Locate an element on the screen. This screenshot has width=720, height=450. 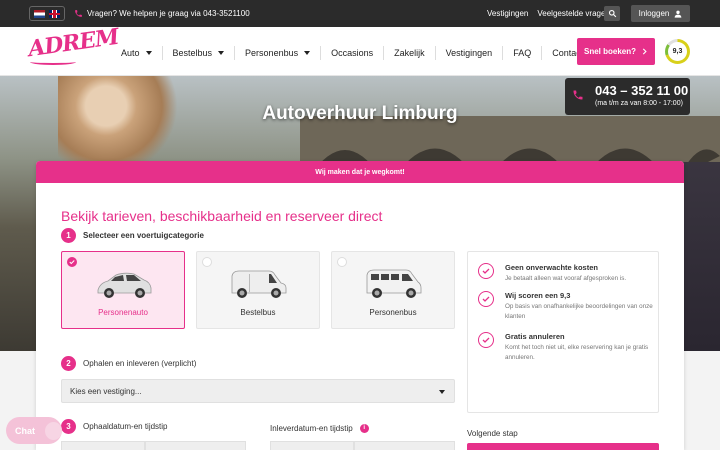
vehicle-option-personenauto: Personenauto is located at coordinates (123, 290).